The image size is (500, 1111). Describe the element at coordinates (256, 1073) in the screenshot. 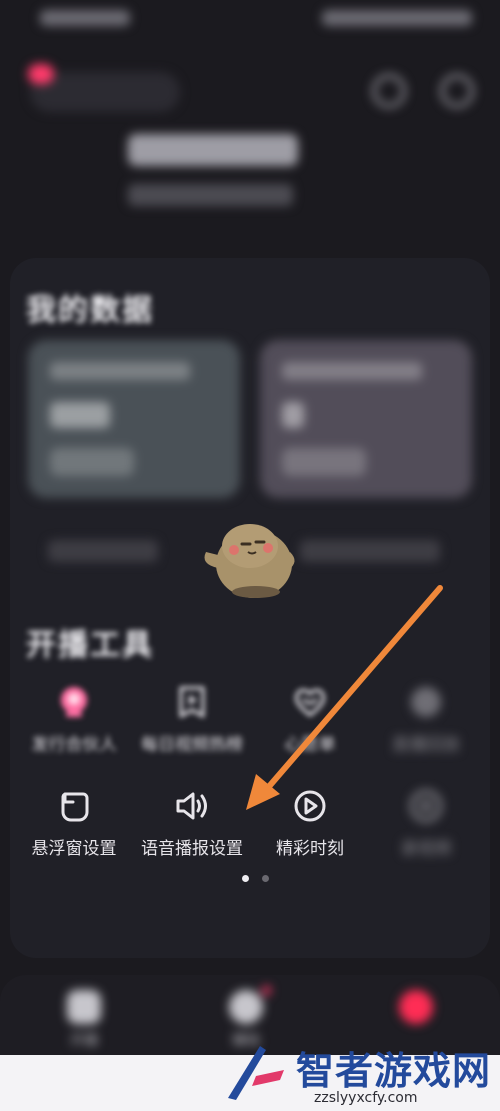

I see `watermark-logo-icon` at that location.